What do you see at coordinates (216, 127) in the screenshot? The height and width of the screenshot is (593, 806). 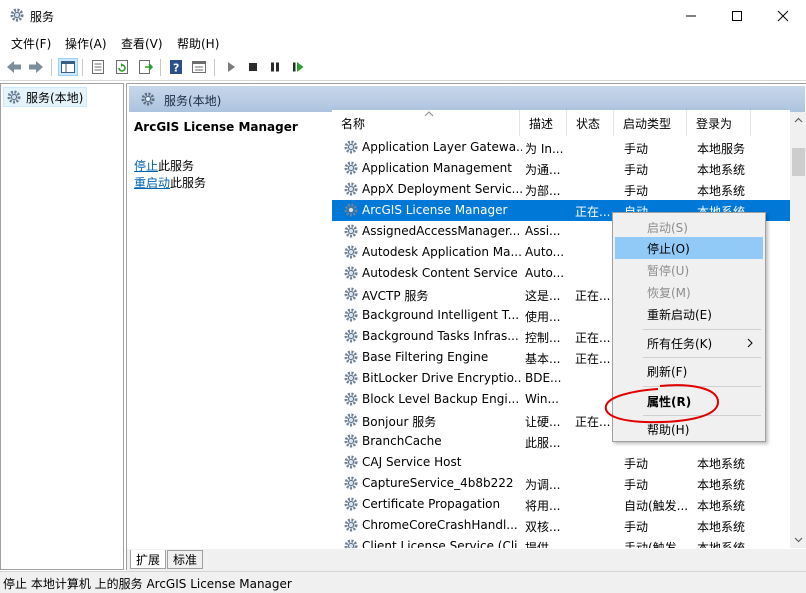 I see `selected-service-name: ArcGIS License Manager` at bounding box center [216, 127].